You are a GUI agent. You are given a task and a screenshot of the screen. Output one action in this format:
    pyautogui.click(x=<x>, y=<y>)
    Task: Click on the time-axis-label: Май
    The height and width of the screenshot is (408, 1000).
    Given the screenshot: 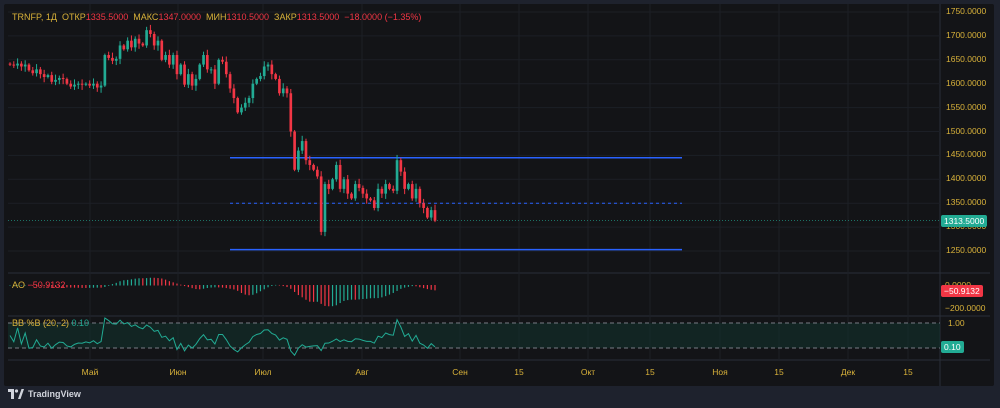 What is the action you would take?
    pyautogui.click(x=90, y=372)
    